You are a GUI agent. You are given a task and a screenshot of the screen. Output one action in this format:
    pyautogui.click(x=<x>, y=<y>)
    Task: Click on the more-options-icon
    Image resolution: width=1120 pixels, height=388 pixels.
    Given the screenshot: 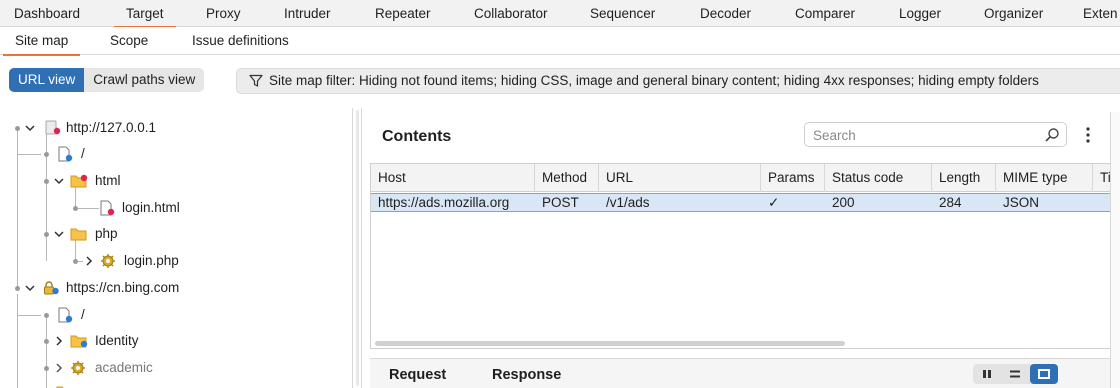 What is the action you would take?
    pyautogui.click(x=1088, y=135)
    